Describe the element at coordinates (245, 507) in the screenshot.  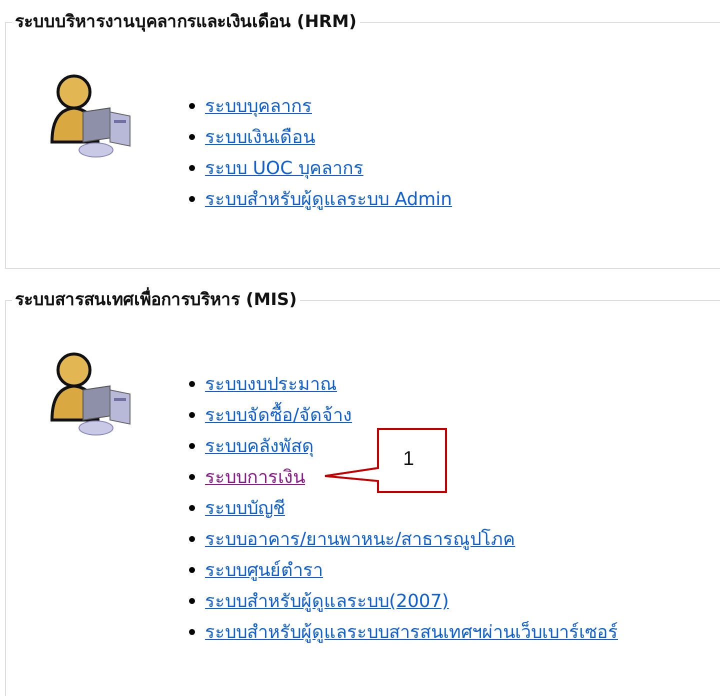
I see `system-link: ระบบบัญชี` at that location.